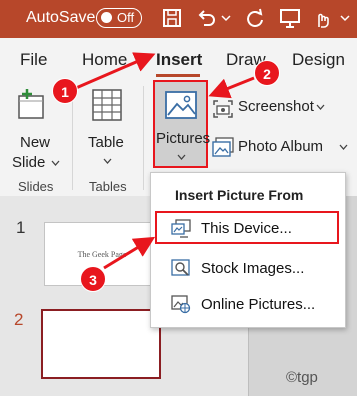 The image size is (357, 396). What do you see at coordinates (178, 75) in the screenshot?
I see `active-tab-indicator` at bounding box center [178, 75].